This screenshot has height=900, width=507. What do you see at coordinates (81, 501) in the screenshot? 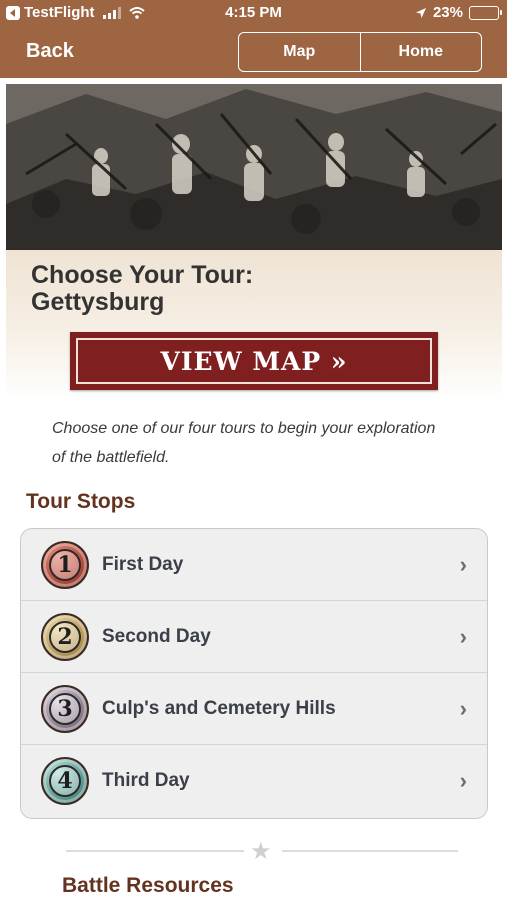
I see `tour-stops-heading: Tour Stops` at bounding box center [81, 501].